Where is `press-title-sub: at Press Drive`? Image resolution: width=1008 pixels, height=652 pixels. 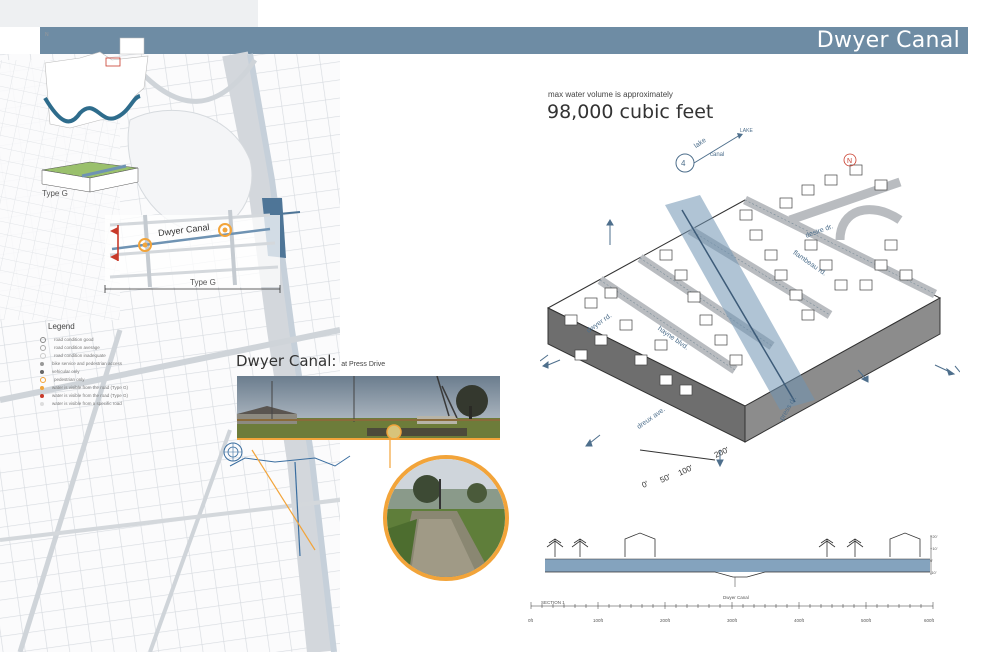 press-title-sub: at Press Drive is located at coordinates (363, 364).